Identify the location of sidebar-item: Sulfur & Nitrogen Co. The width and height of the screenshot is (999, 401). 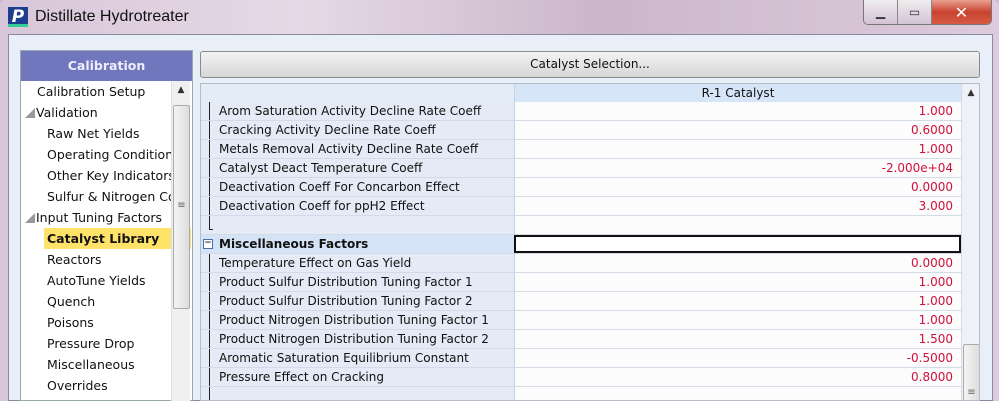
(96, 196).